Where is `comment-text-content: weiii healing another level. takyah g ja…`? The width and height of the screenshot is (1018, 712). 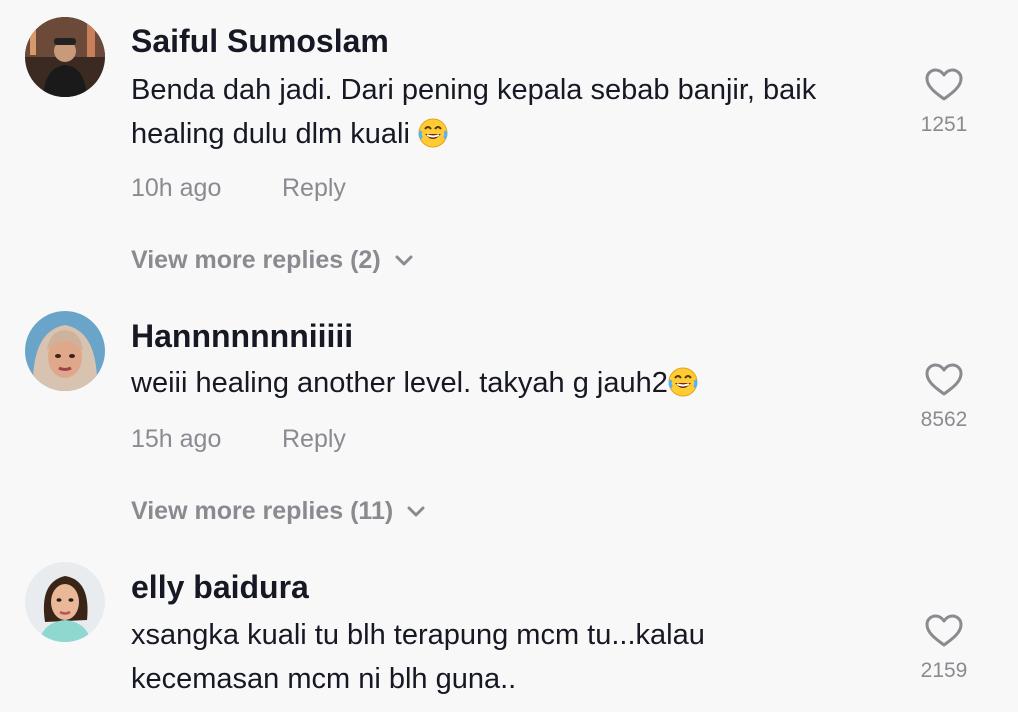
comment-text-content: weiii healing another level. takyah g ja… is located at coordinates (399, 383).